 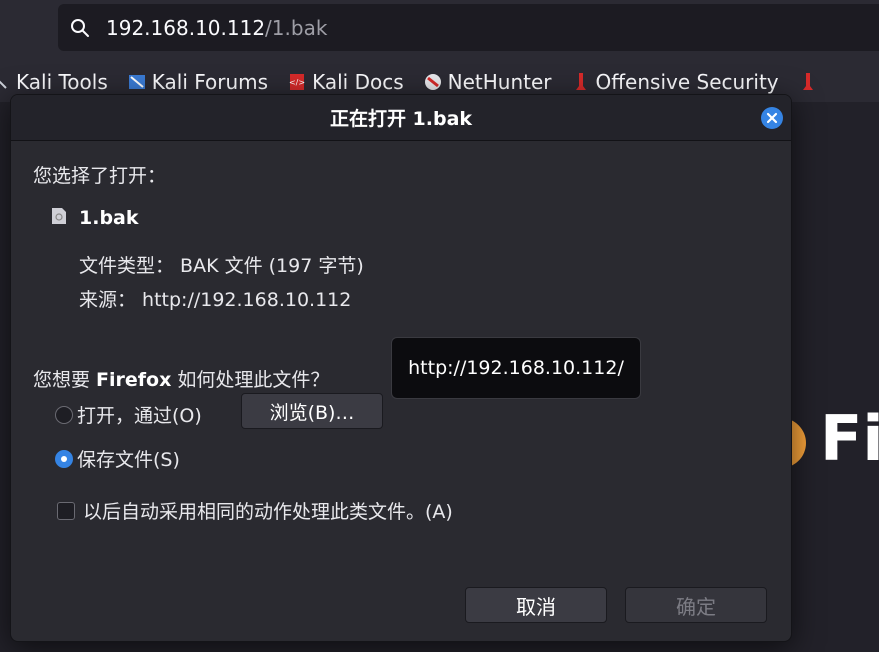 I want to click on auto-action-label: 以后自动采用相同的动作处理此类文件。(A), so click(x=268, y=512).